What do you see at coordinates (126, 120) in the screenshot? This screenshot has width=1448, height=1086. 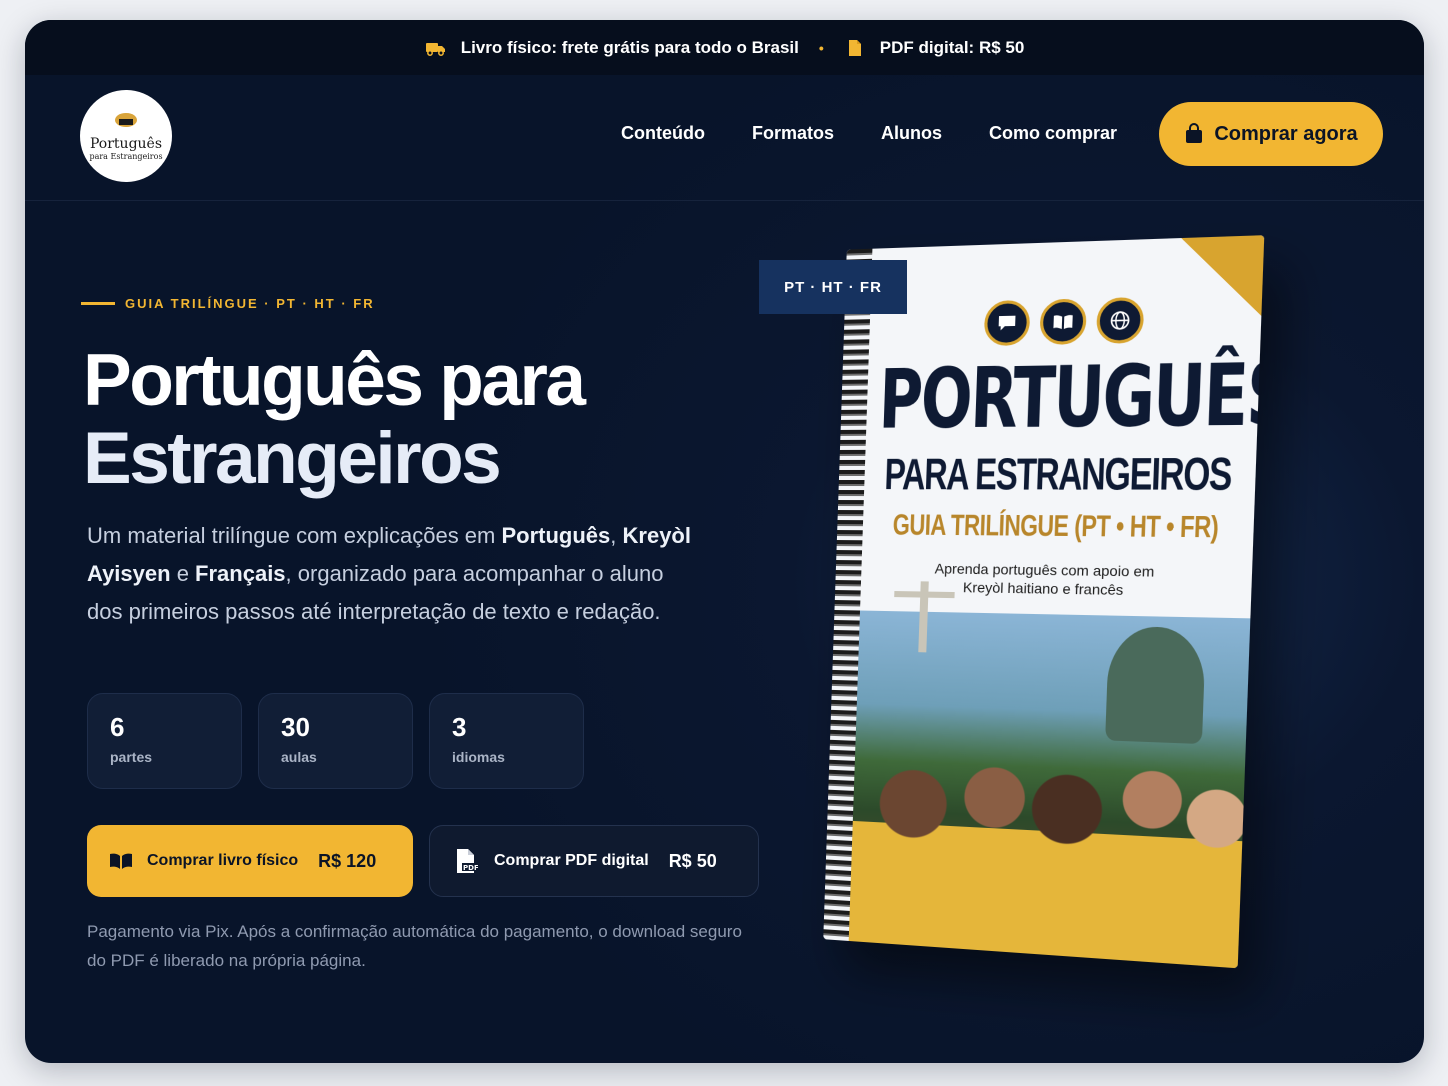 I see `crest-icon` at bounding box center [126, 120].